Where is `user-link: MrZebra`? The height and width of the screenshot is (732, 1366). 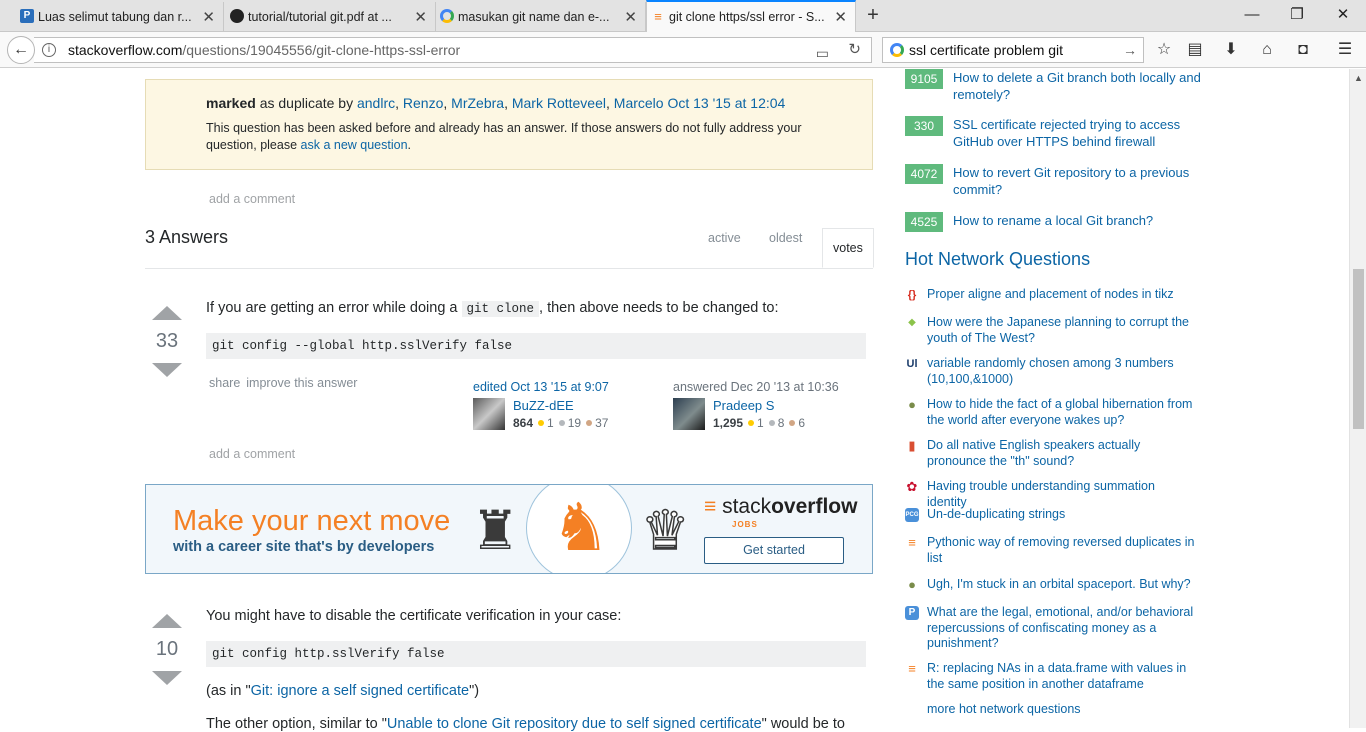 user-link: MrZebra is located at coordinates (477, 103).